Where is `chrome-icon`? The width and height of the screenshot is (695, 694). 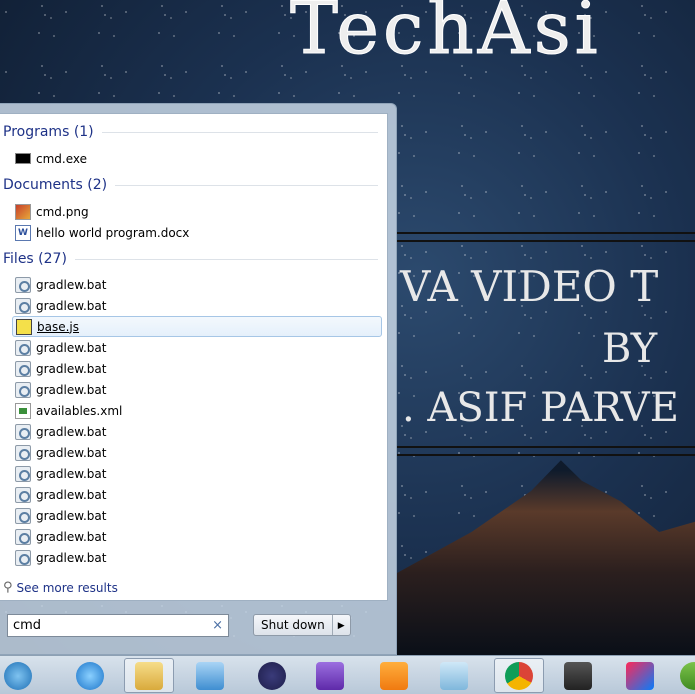
chrome-icon is located at coordinates (519, 675).